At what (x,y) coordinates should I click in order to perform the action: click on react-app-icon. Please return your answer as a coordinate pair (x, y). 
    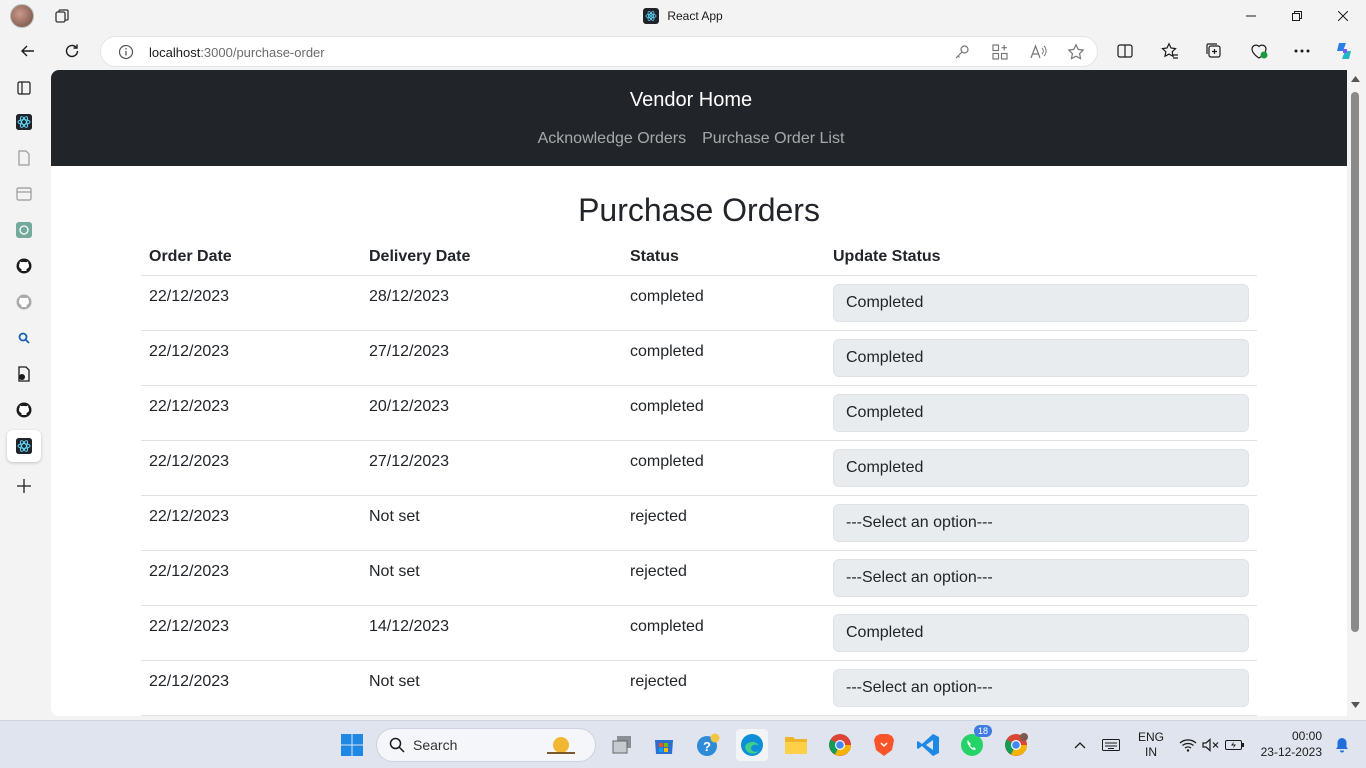
    Looking at the image, I should click on (651, 16).